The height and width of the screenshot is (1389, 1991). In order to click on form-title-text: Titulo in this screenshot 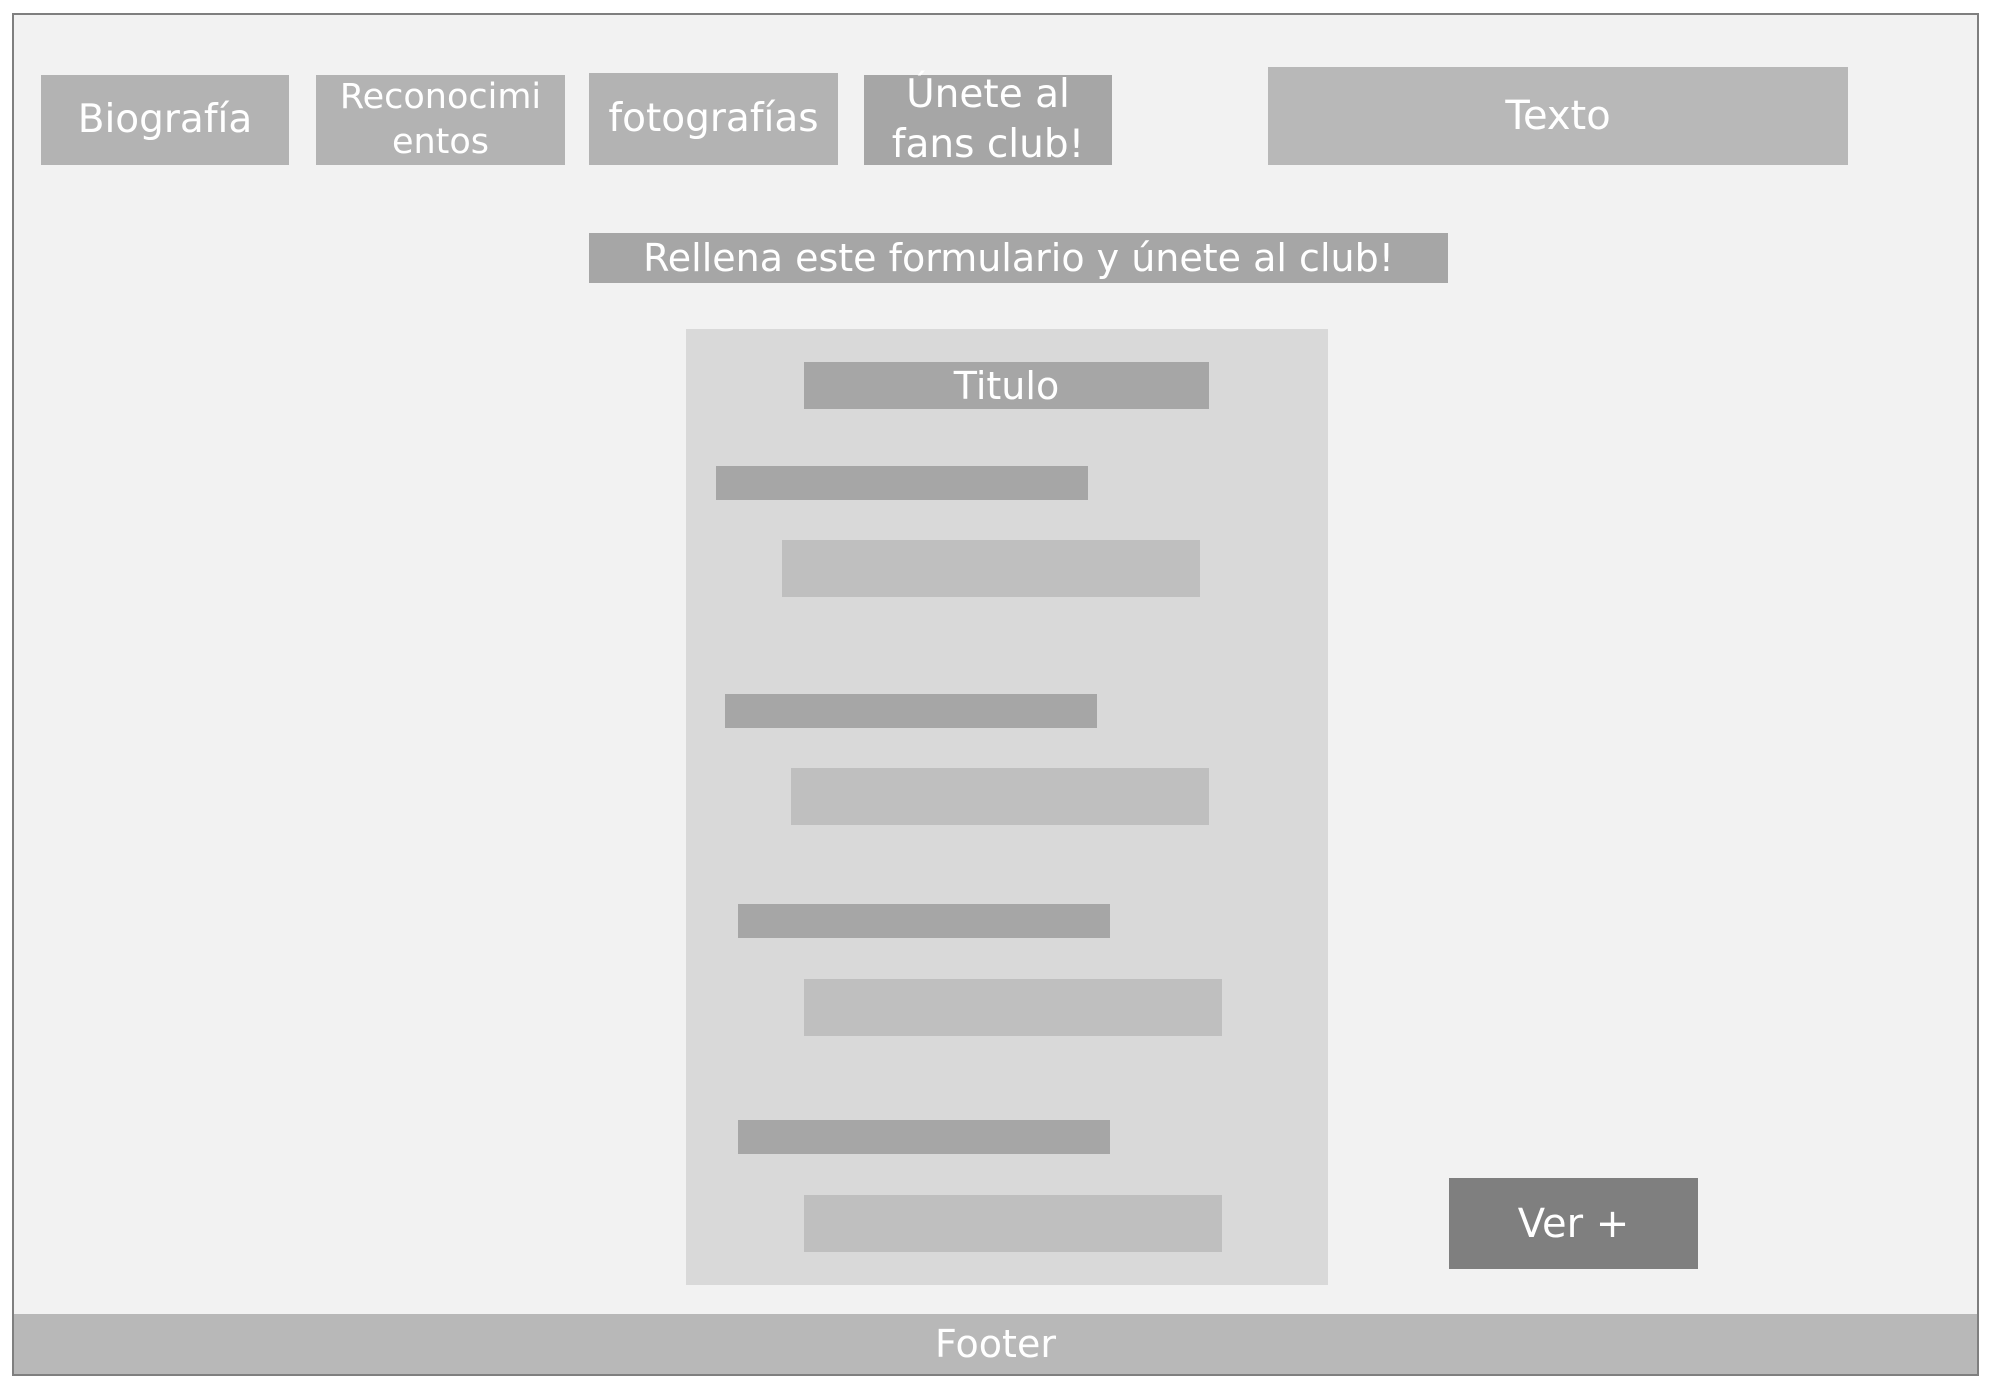, I will do `click(1006, 385)`.